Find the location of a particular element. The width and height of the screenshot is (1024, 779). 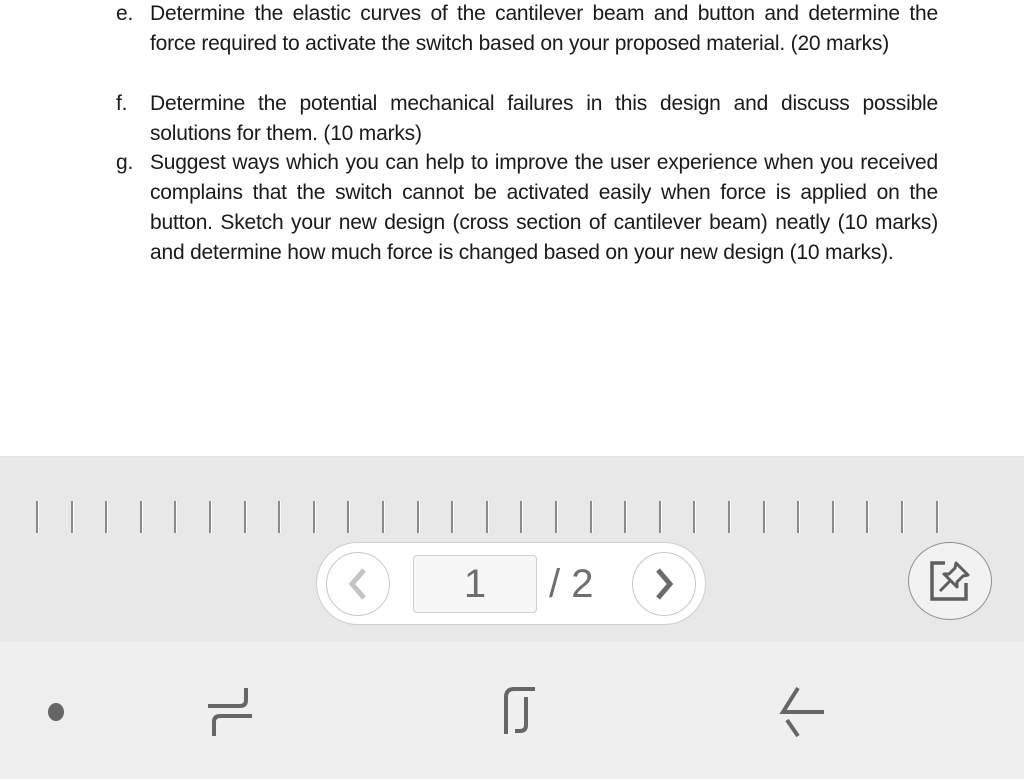

back-button is located at coordinates (802, 712).